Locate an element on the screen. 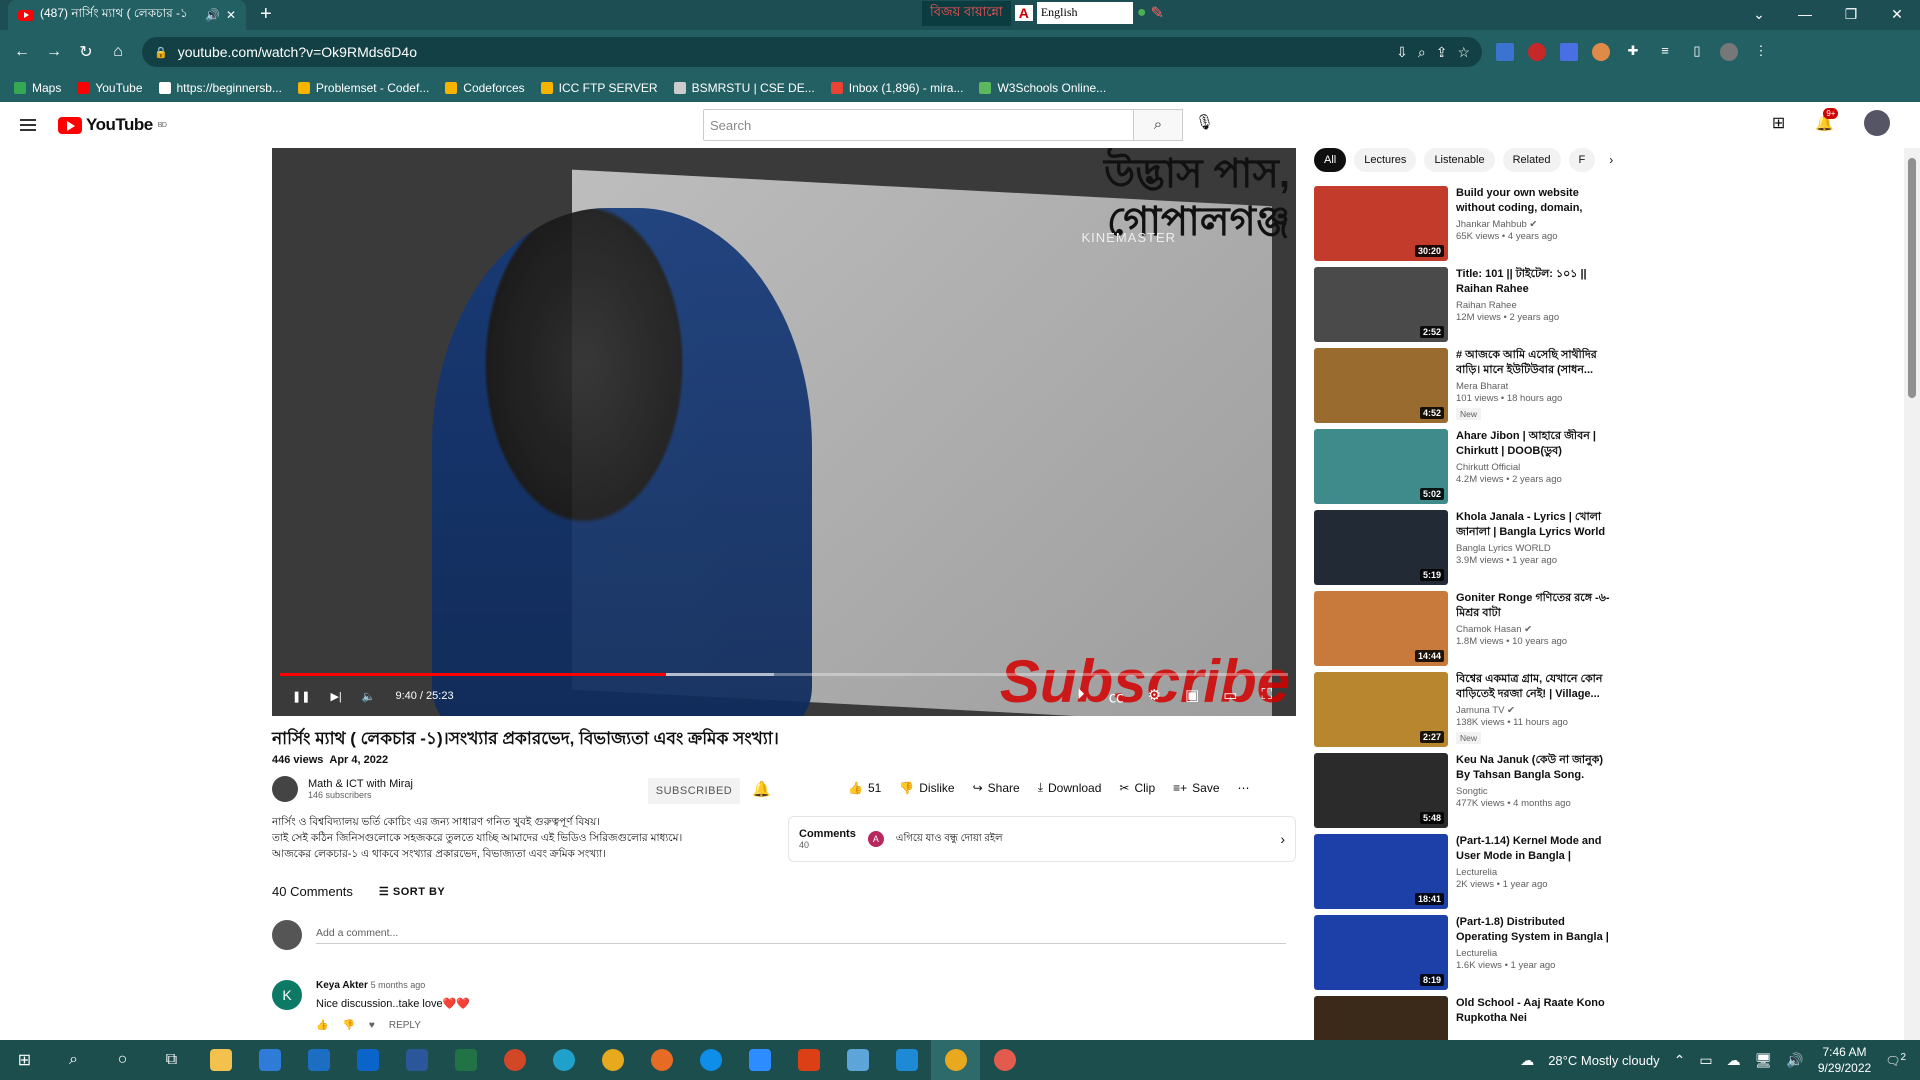 This screenshot has height=1080, width=1920. youtube-logo: YouTube BD is located at coordinates (112, 125).